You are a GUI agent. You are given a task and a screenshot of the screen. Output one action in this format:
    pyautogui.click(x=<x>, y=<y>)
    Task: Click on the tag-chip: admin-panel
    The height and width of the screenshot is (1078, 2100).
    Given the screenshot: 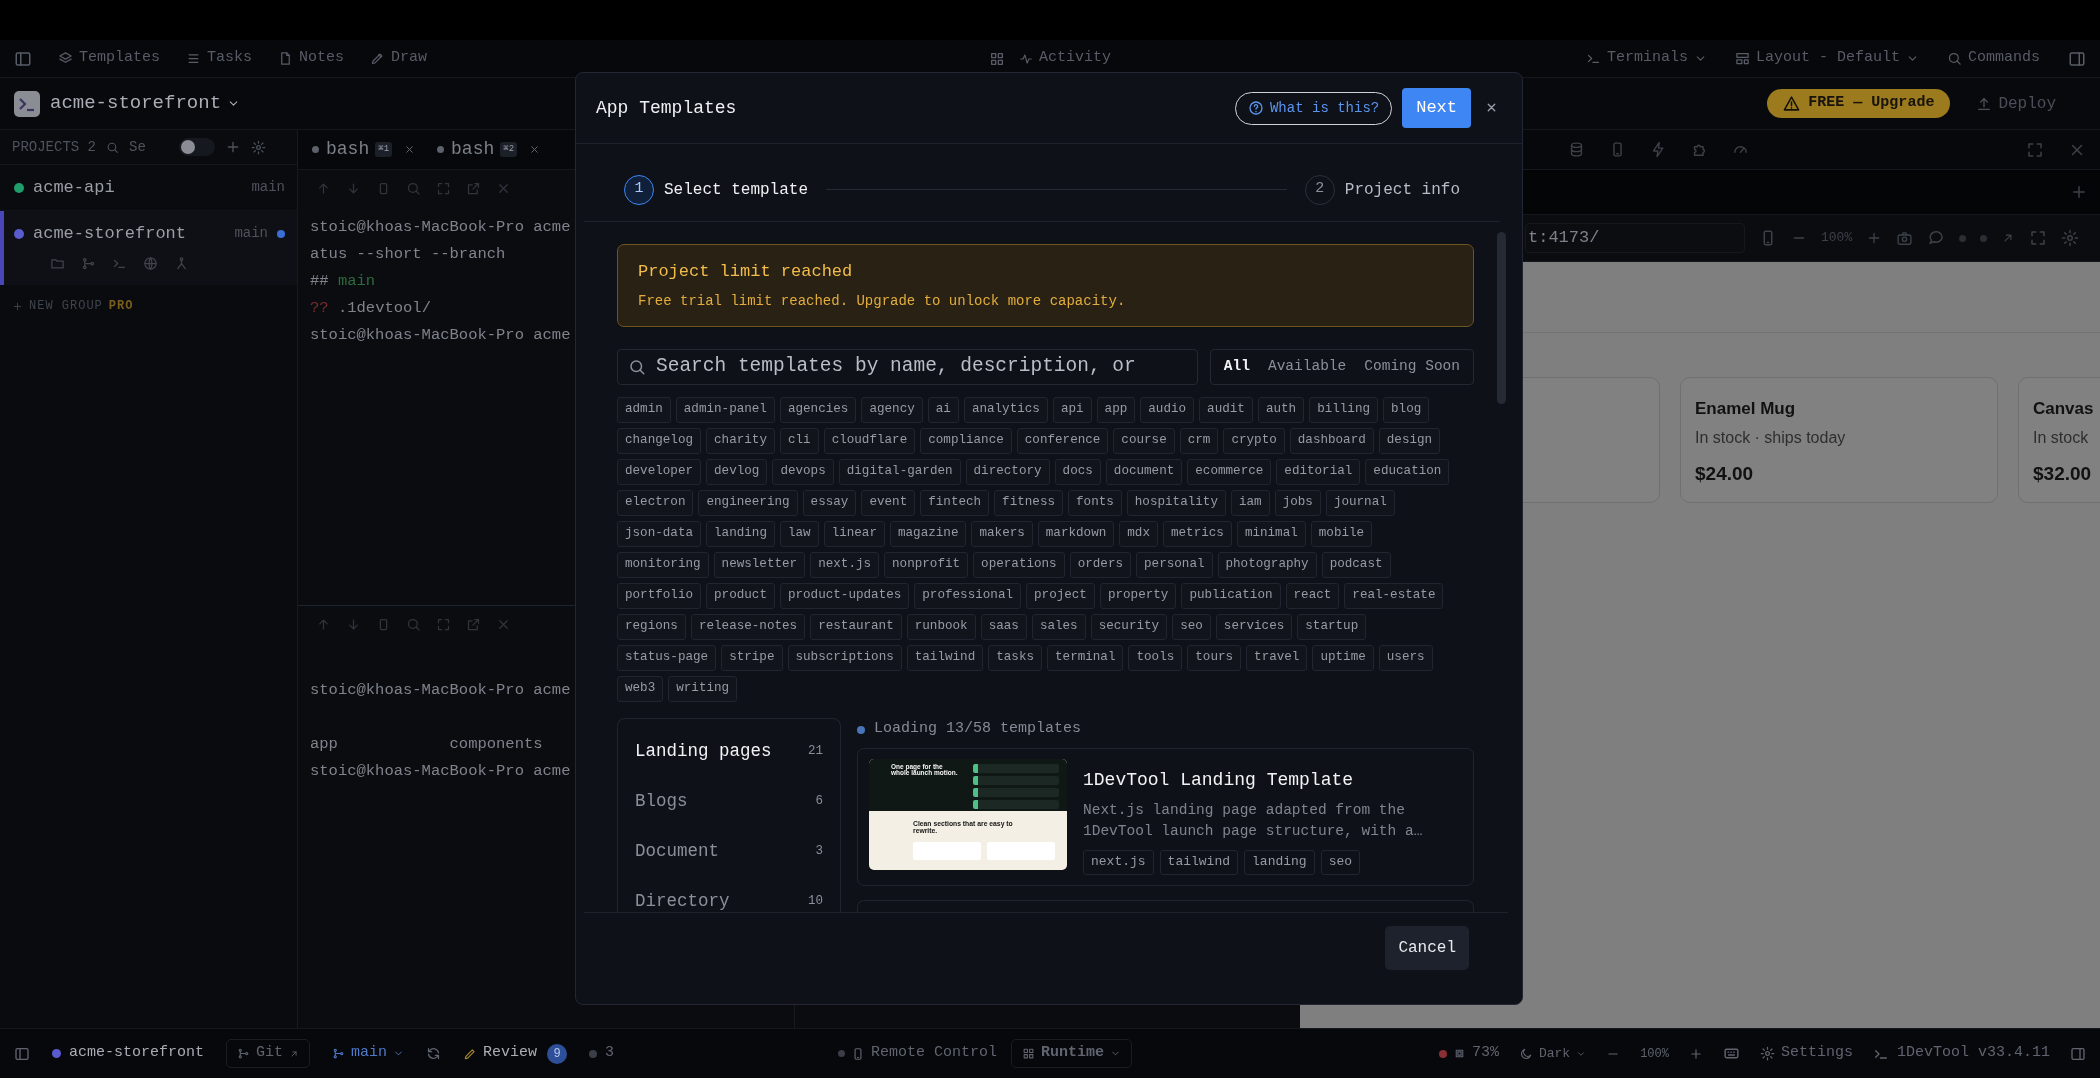 What is the action you would take?
    pyautogui.click(x=725, y=409)
    